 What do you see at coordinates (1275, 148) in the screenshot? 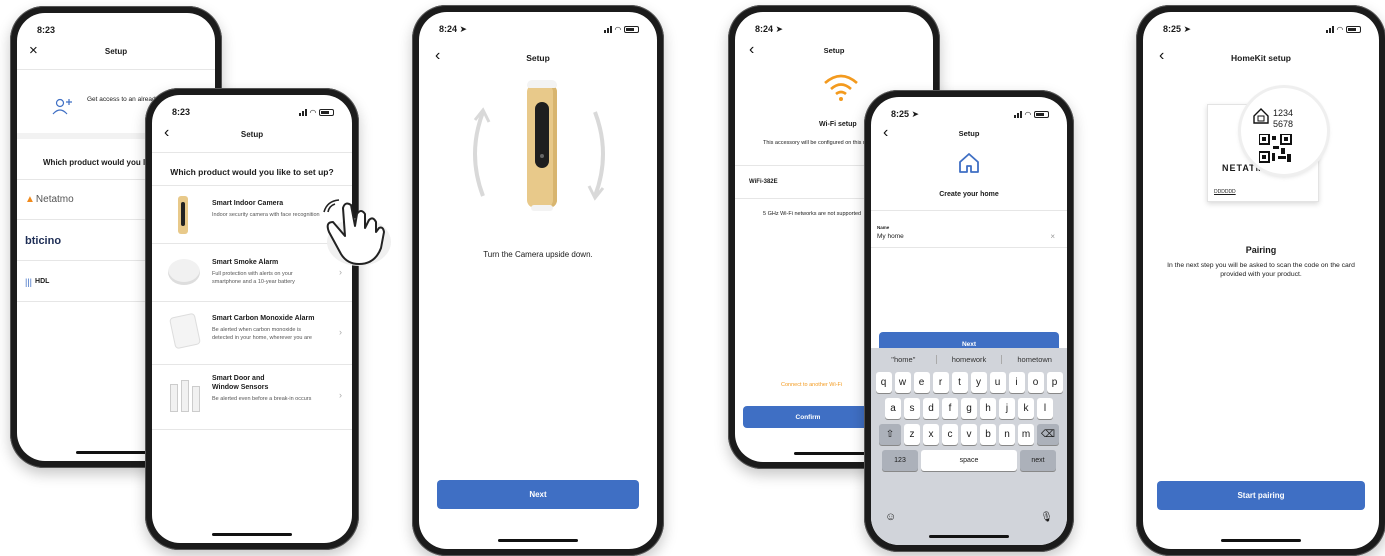
I see `qr-code-icon` at bounding box center [1275, 148].